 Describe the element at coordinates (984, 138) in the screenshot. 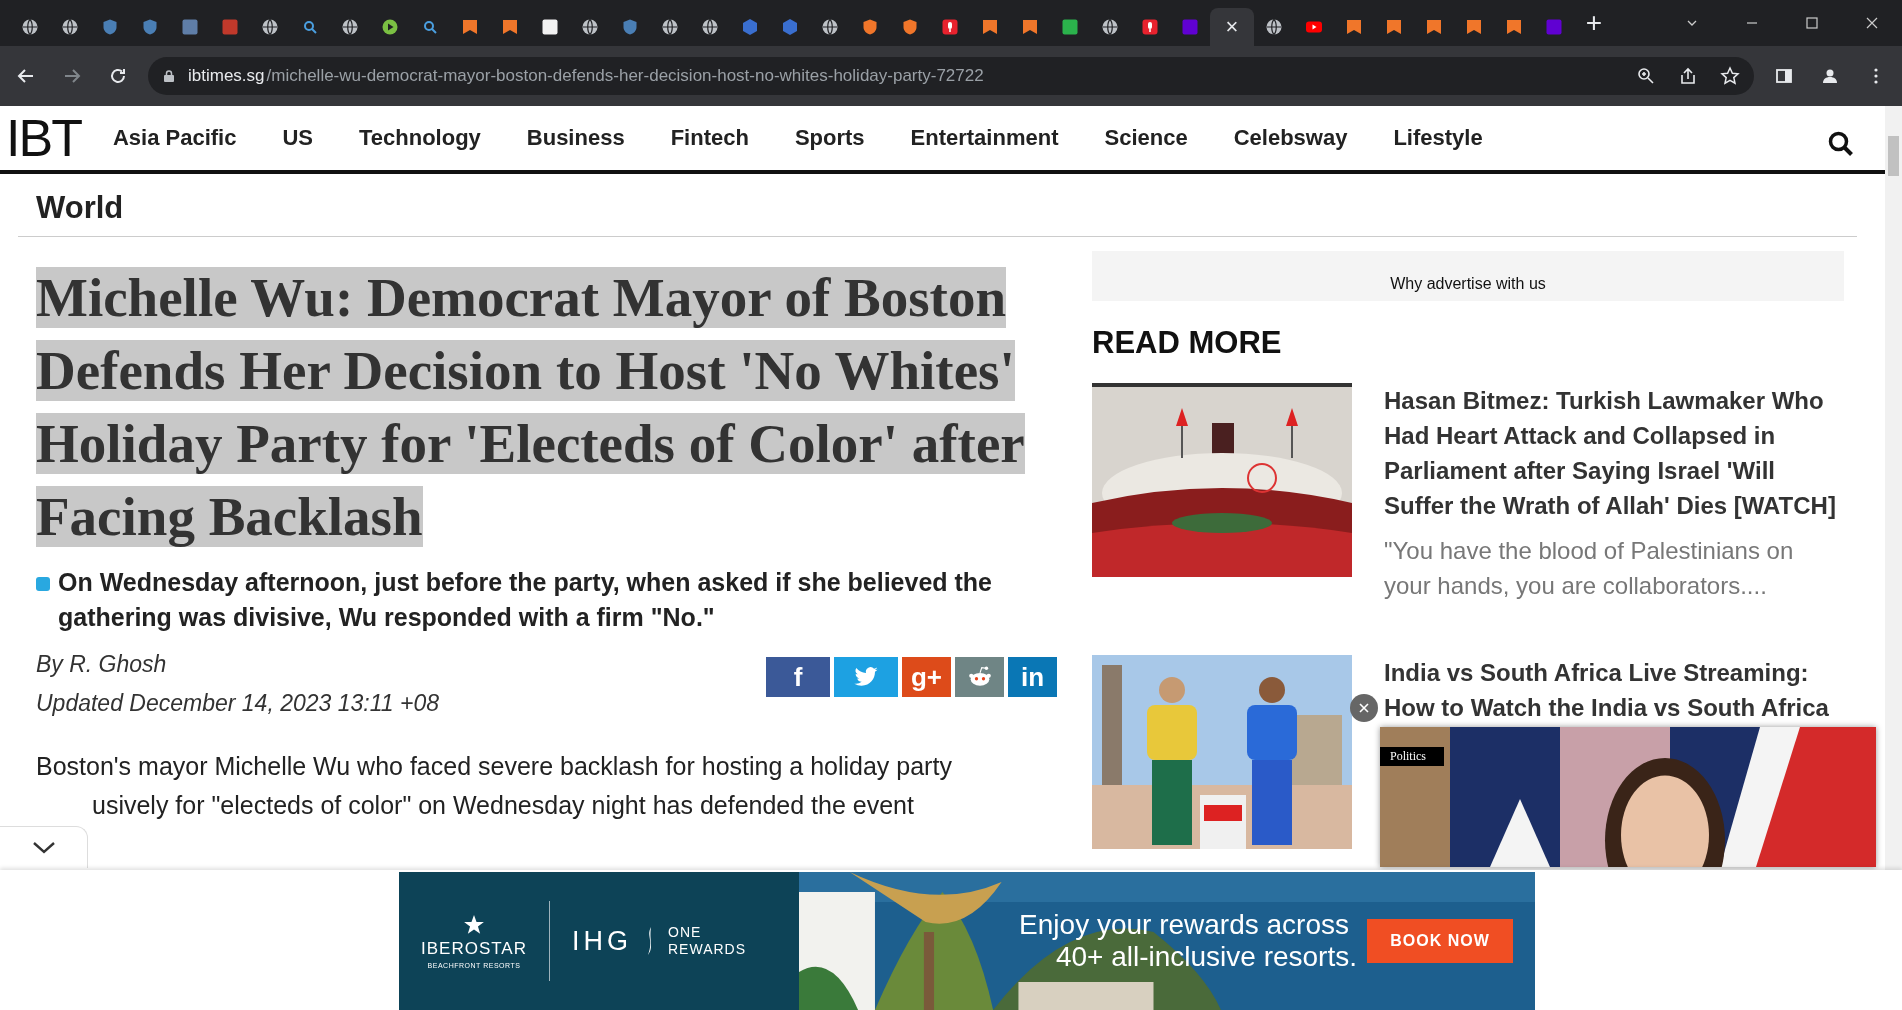

I see `nav-link: Entertainment` at that location.